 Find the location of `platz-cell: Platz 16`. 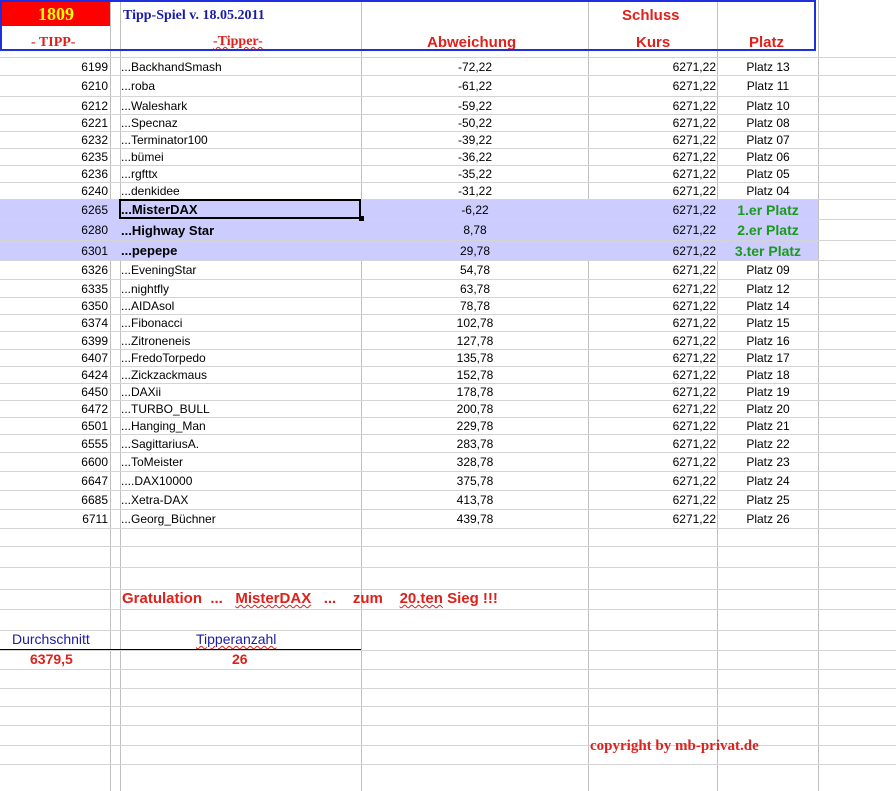

platz-cell: Platz 16 is located at coordinates (768, 340).